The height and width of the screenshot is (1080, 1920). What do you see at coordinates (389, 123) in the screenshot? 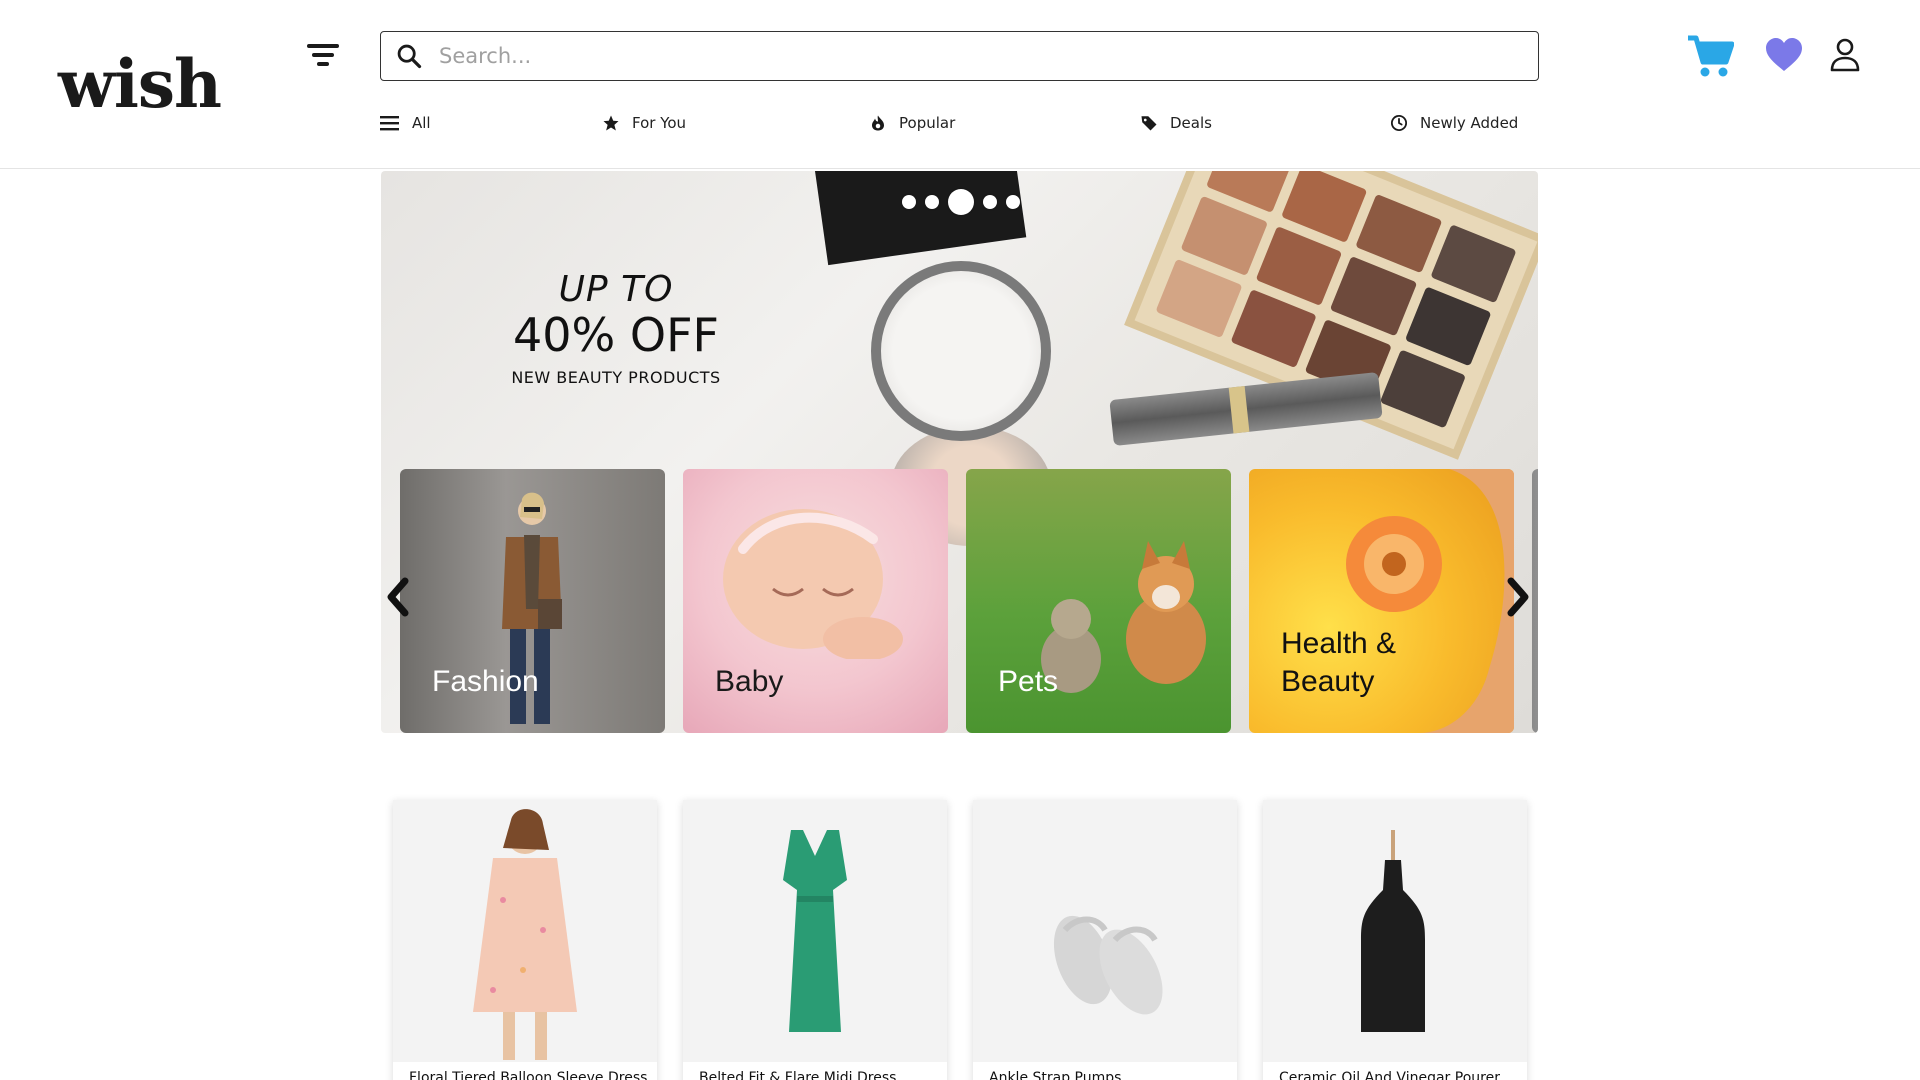
I see `menu-icon` at bounding box center [389, 123].